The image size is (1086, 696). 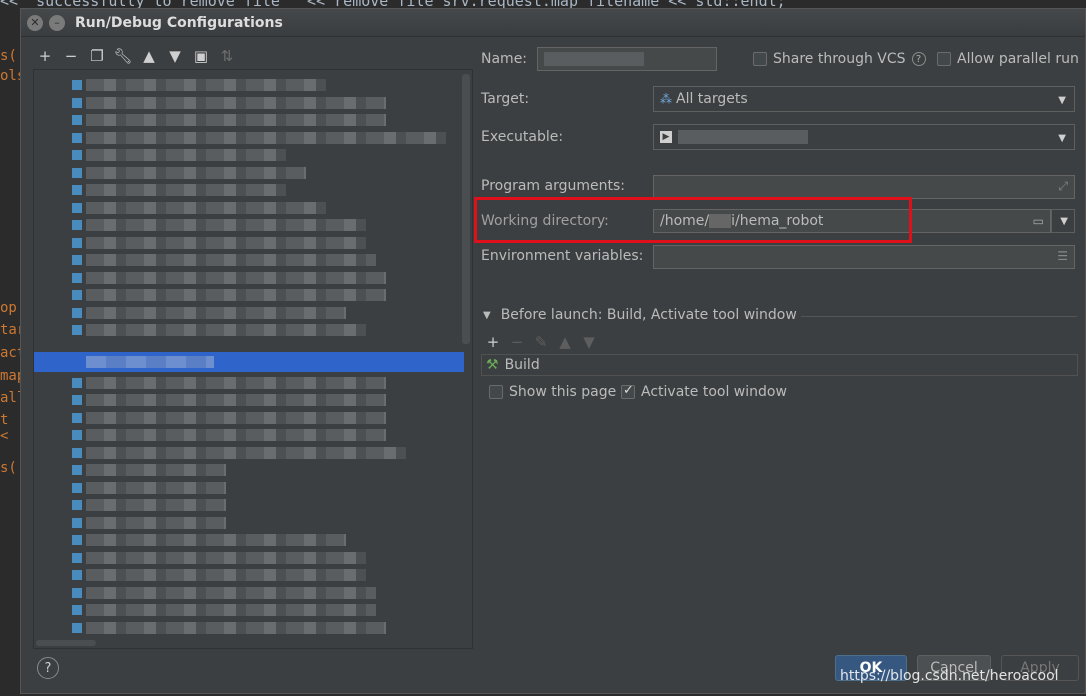 I want to click on activate-tool-window-checkbox, so click(x=628, y=391).